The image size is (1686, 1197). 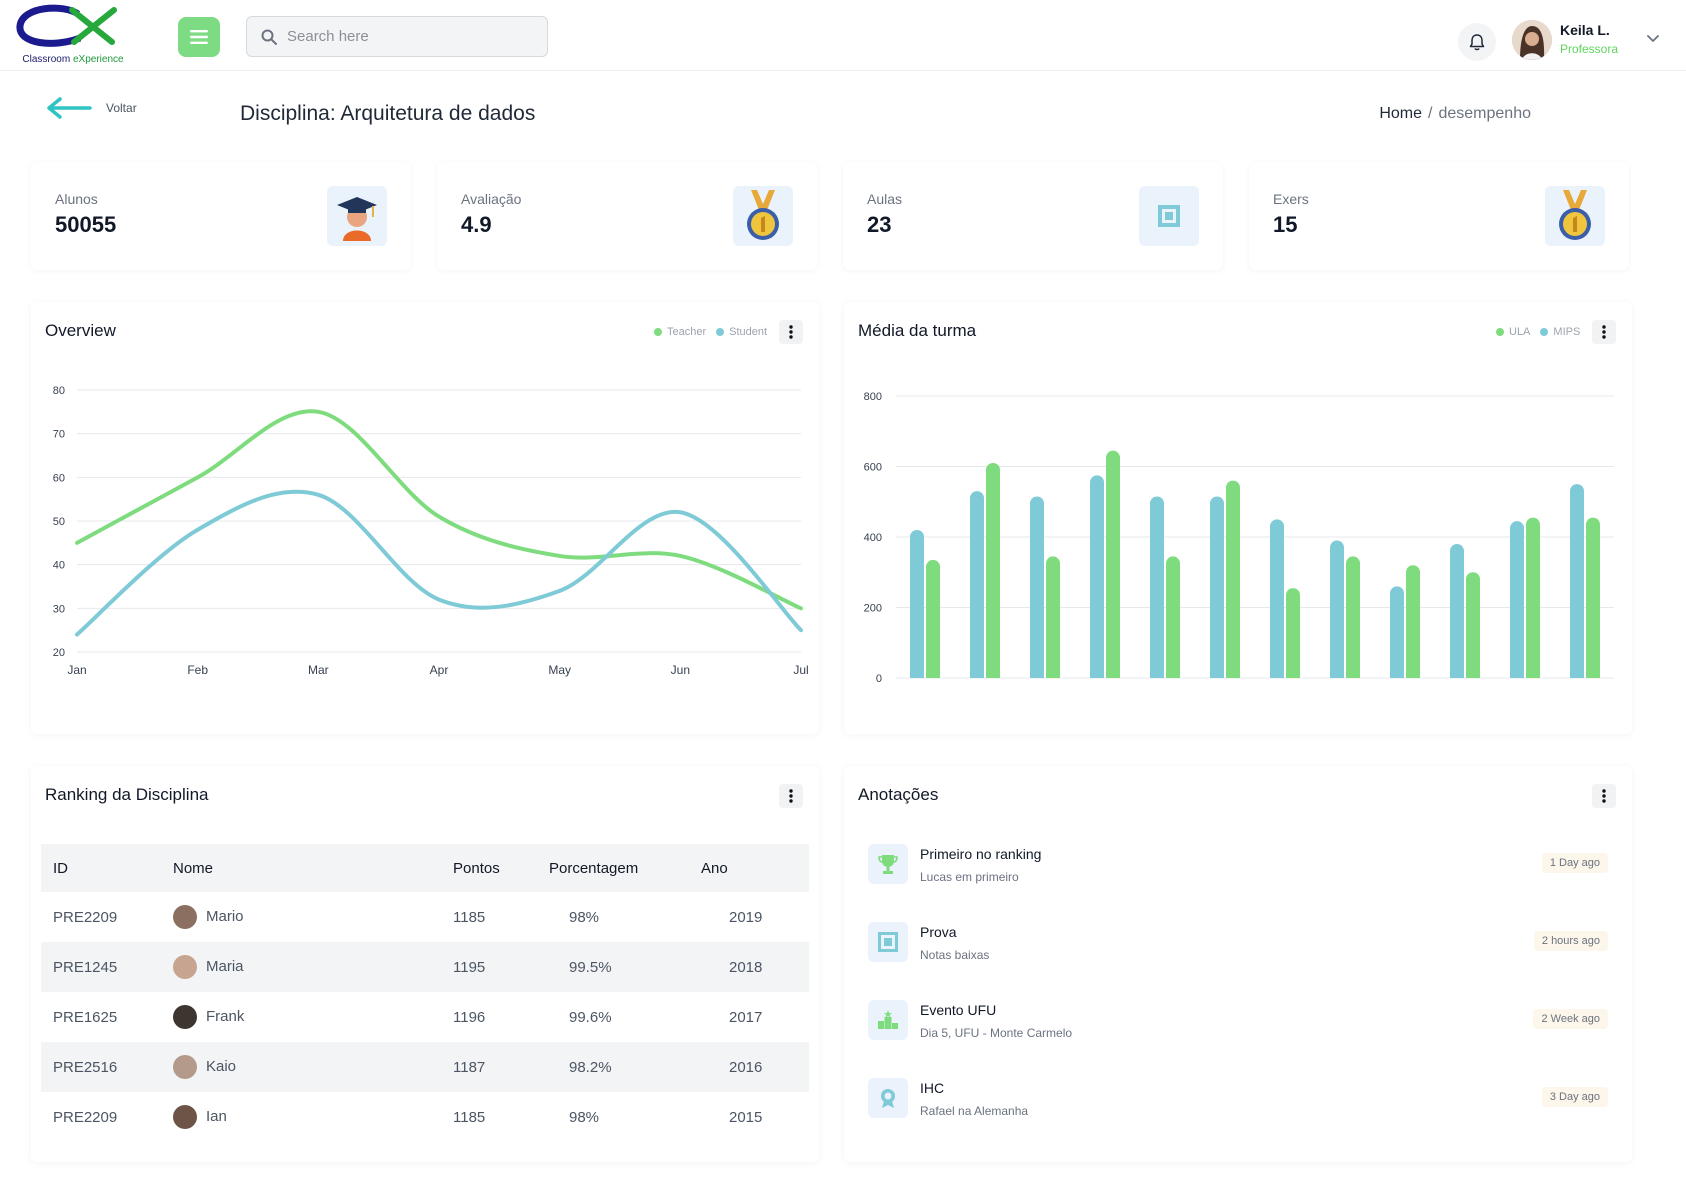 What do you see at coordinates (955, 955) in the screenshot?
I see `note-subtitle: Notas baixas` at bounding box center [955, 955].